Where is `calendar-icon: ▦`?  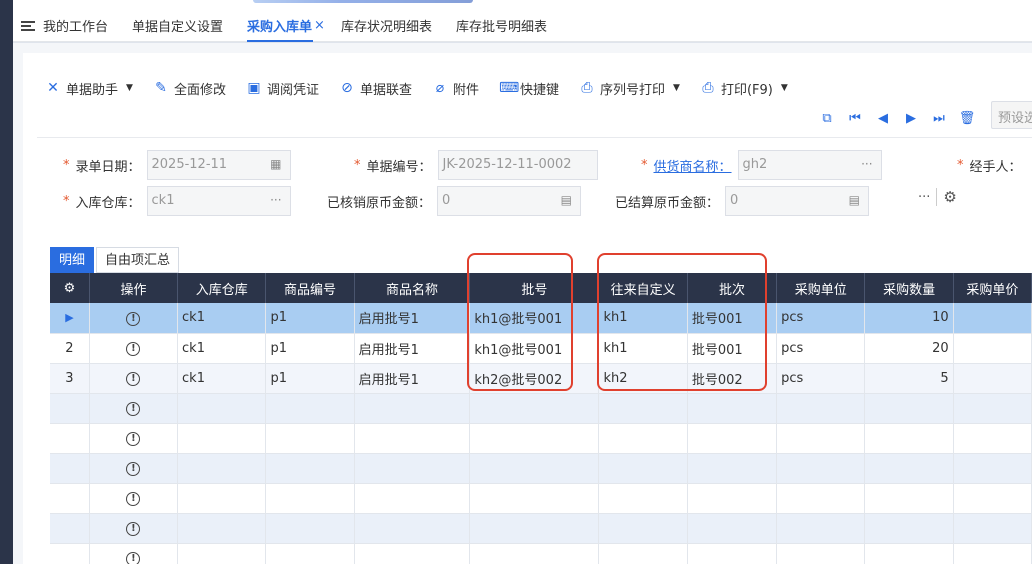 calendar-icon: ▦ is located at coordinates (275, 164).